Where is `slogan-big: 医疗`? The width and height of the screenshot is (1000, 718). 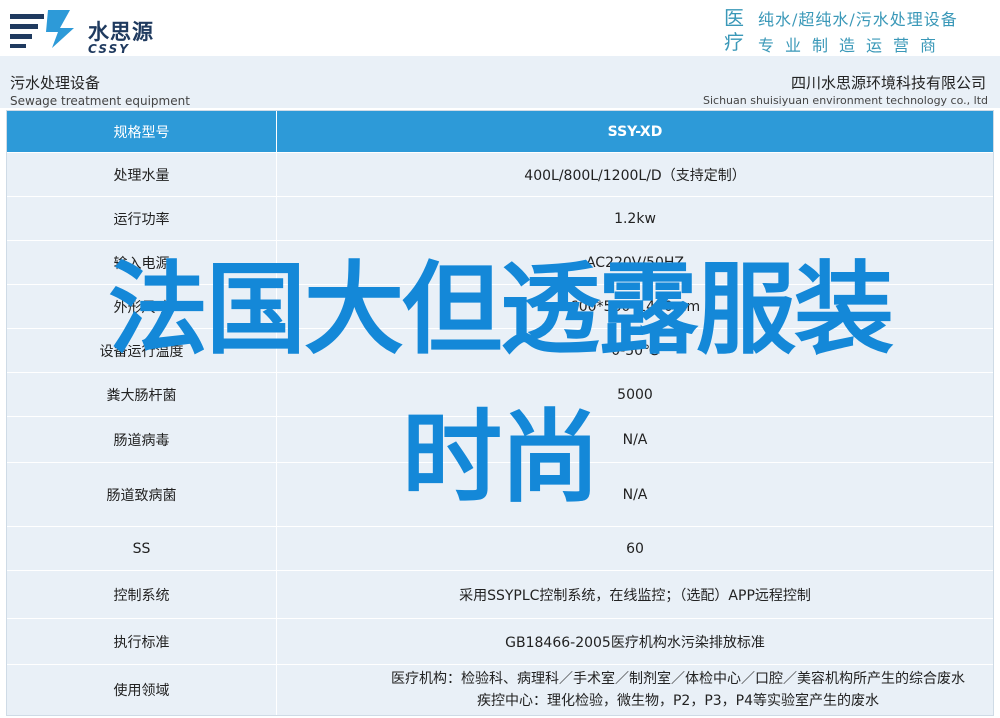
slogan-big: 医疗 is located at coordinates (734, 30).